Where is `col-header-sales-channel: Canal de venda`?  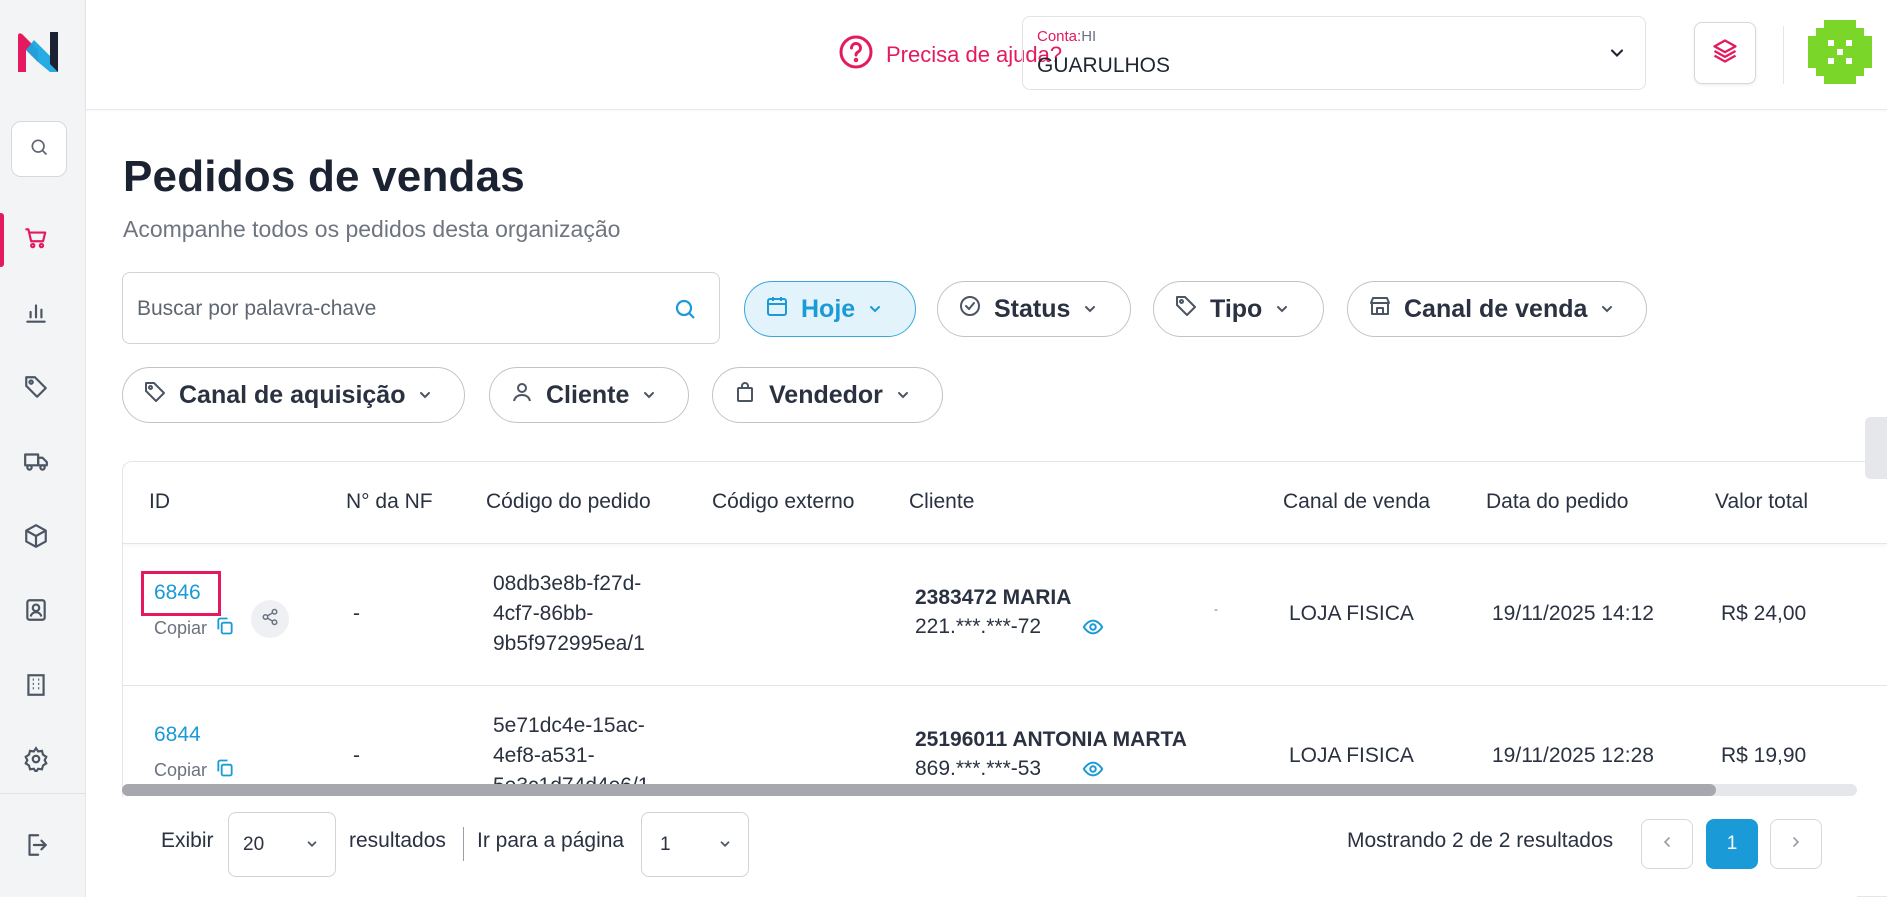
col-header-sales-channel: Canal de venda is located at coordinates (1356, 502).